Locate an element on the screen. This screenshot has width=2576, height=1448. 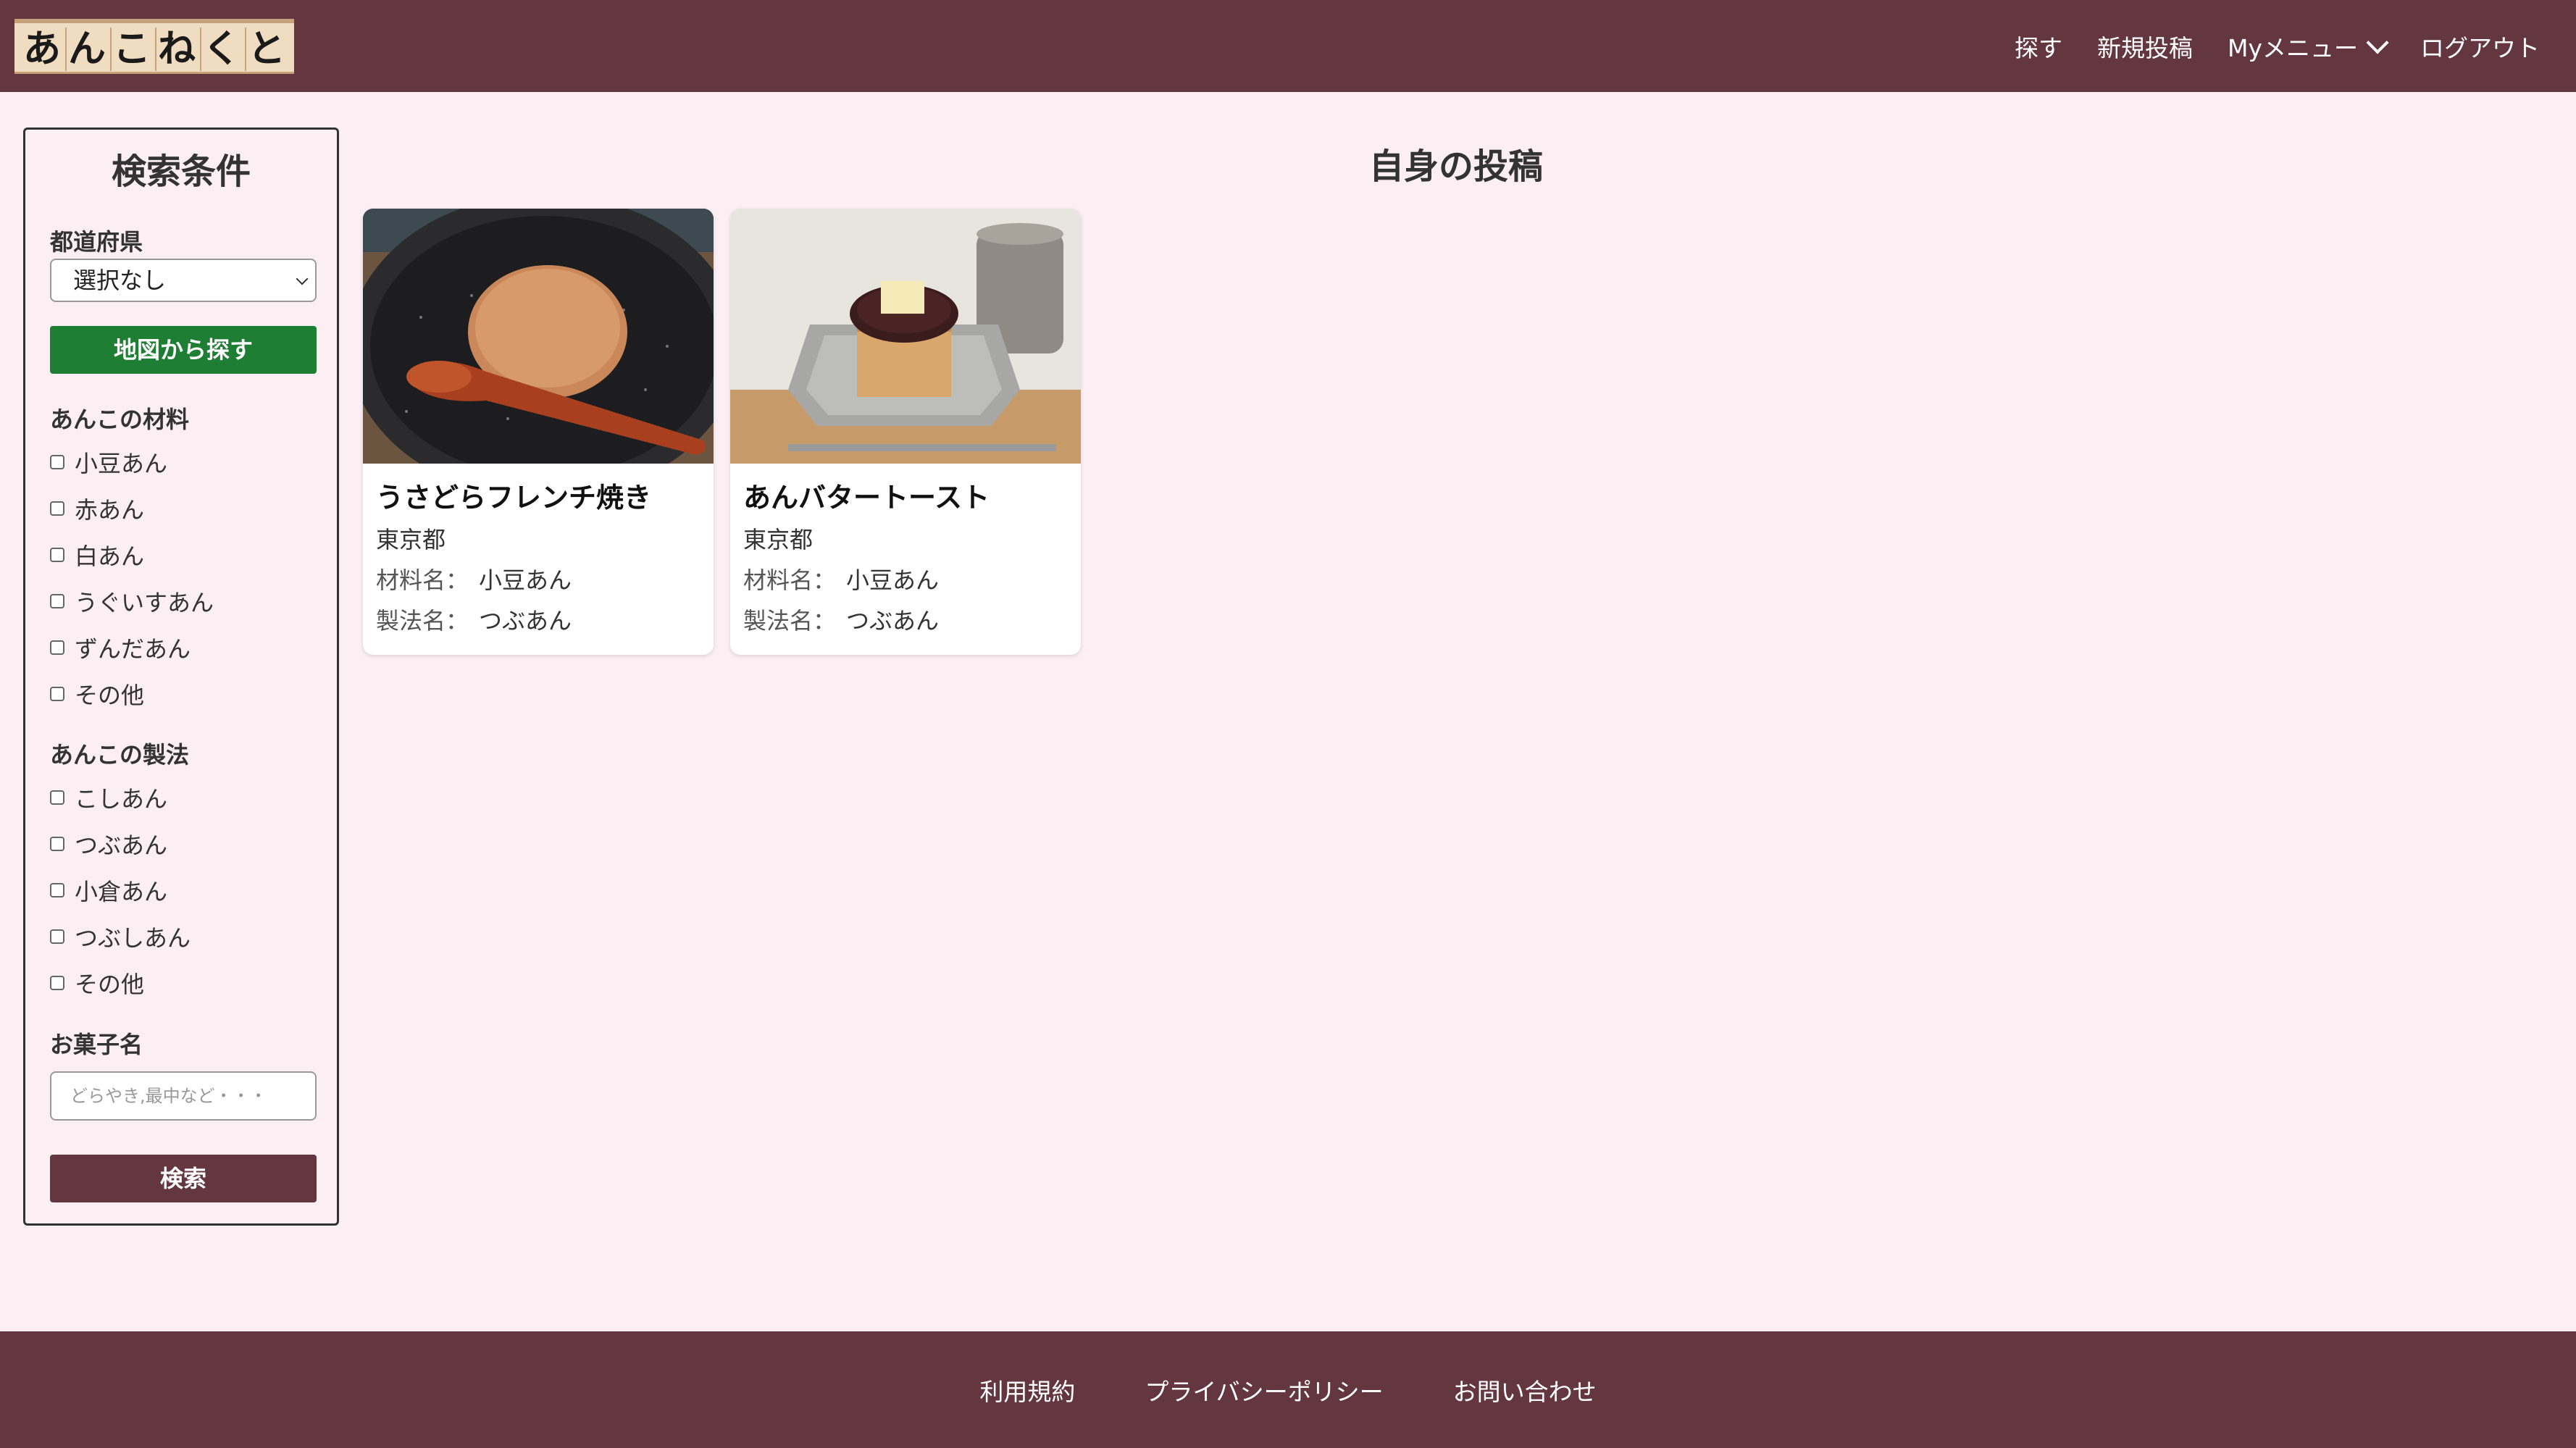
sweet-name-input: どらやき,最中など・・・ is located at coordinates (183, 1096).